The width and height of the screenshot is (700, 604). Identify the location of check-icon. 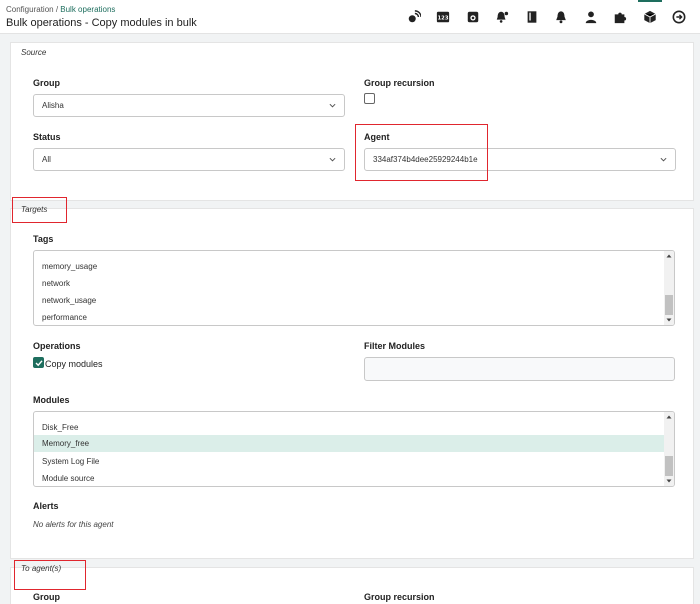
(39, 363).